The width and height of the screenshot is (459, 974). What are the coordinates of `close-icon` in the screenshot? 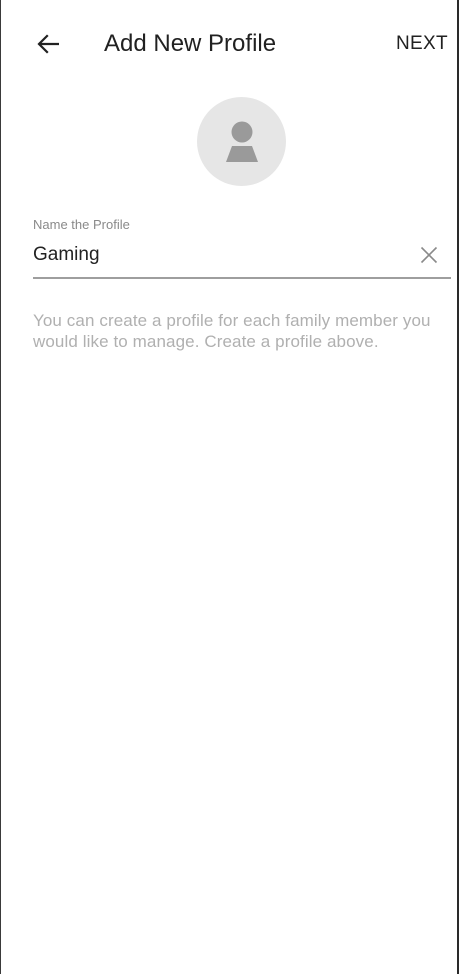 It's located at (429, 255).